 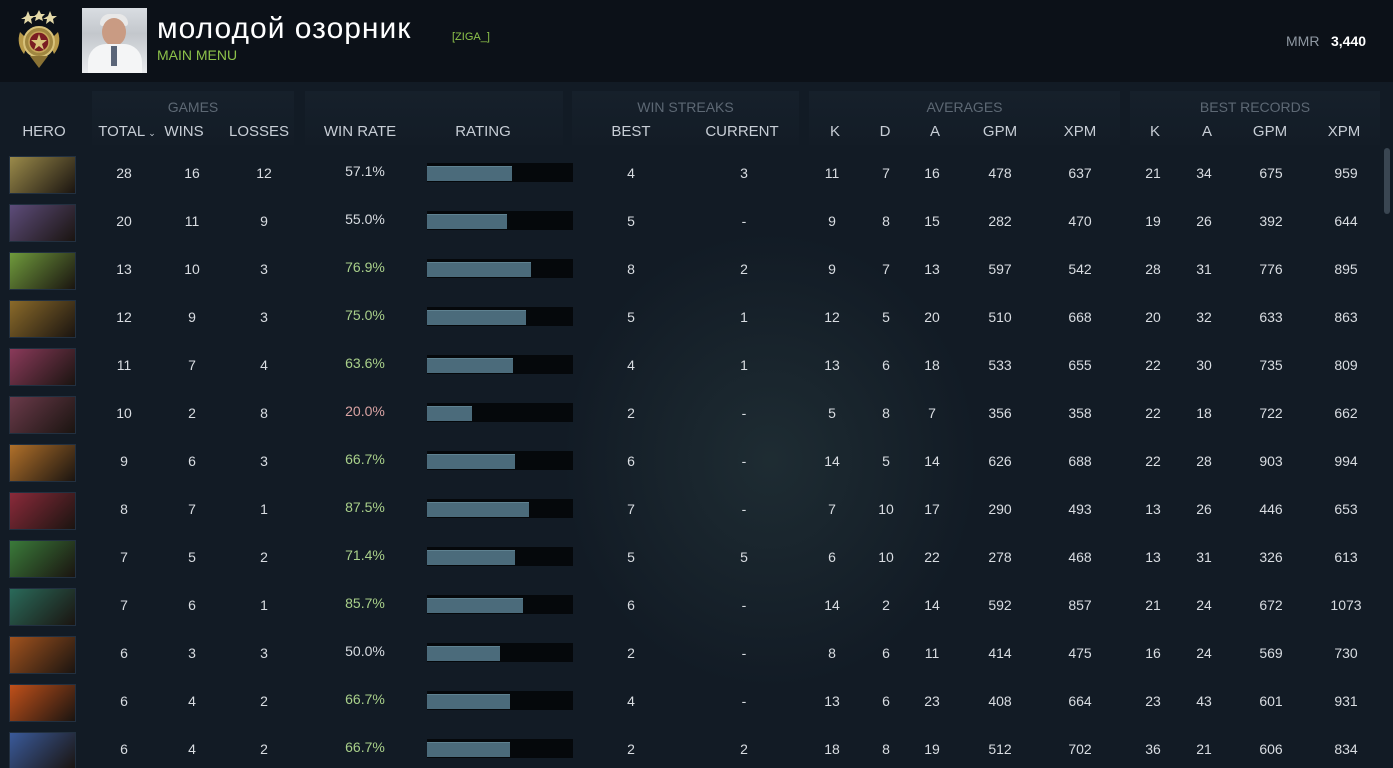 I want to click on cell-xpm: 668, so click(x=1080, y=317).